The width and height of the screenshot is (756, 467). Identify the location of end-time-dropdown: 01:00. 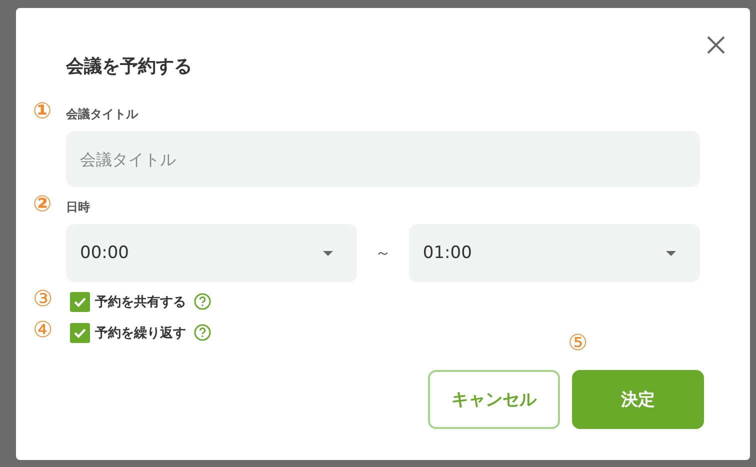
(554, 253).